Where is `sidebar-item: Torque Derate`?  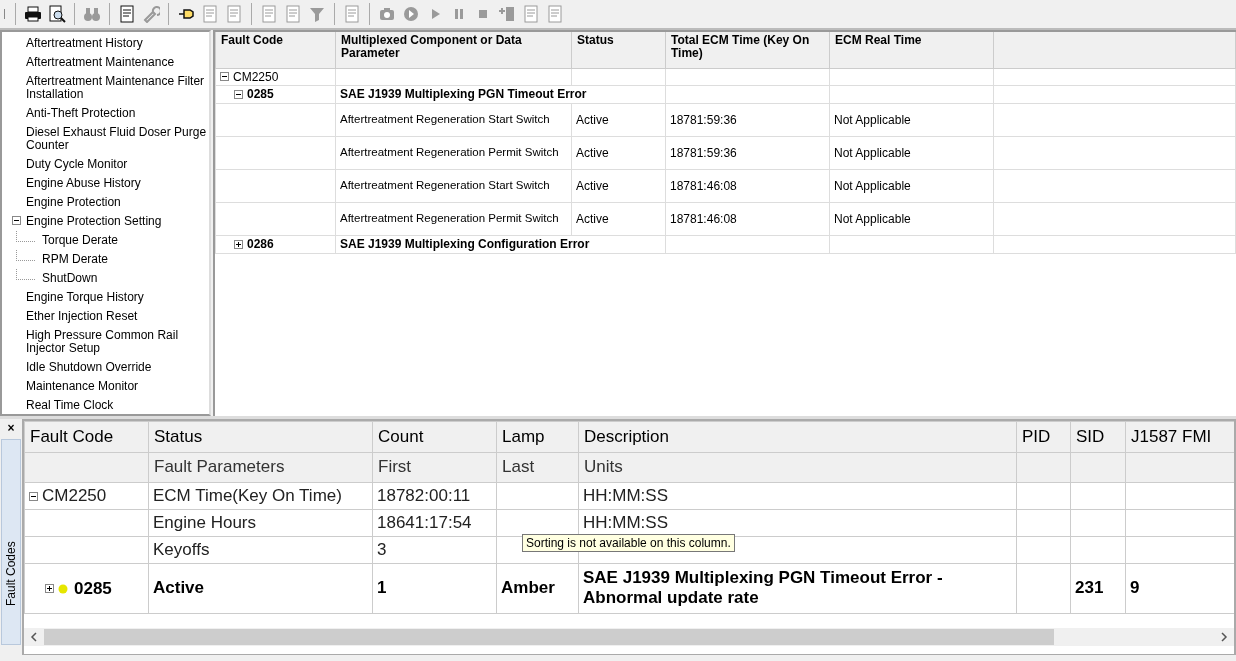 sidebar-item: Torque Derate is located at coordinates (80, 240).